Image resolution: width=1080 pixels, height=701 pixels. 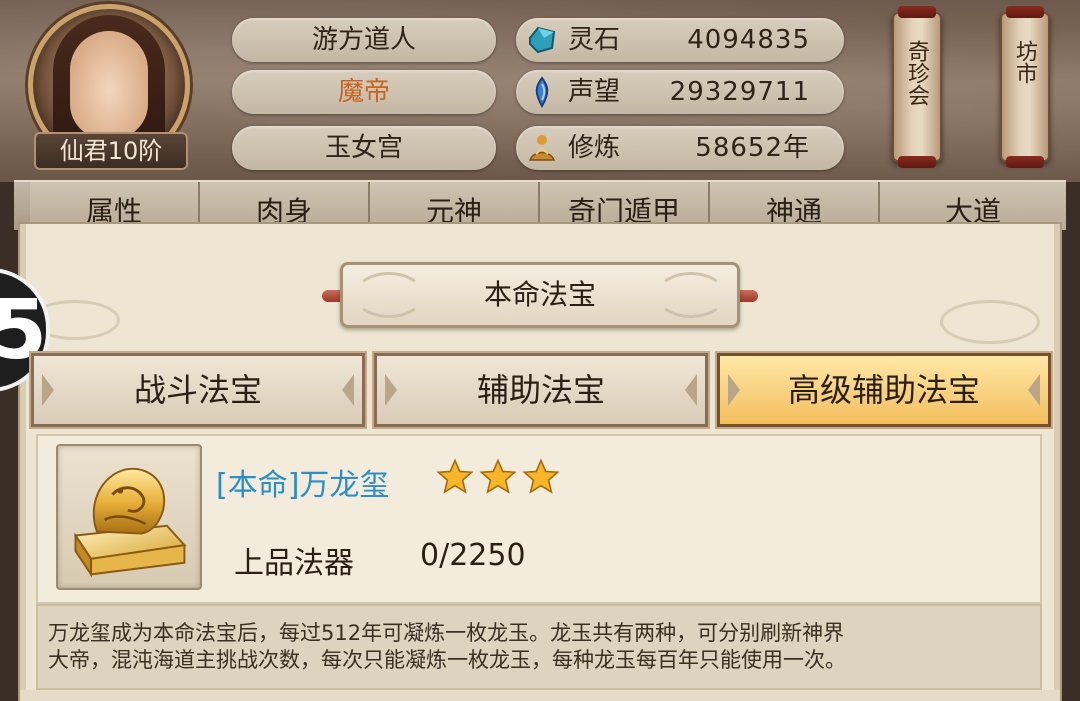 I want to click on treasure-progress: 0/2250, so click(x=473, y=555).